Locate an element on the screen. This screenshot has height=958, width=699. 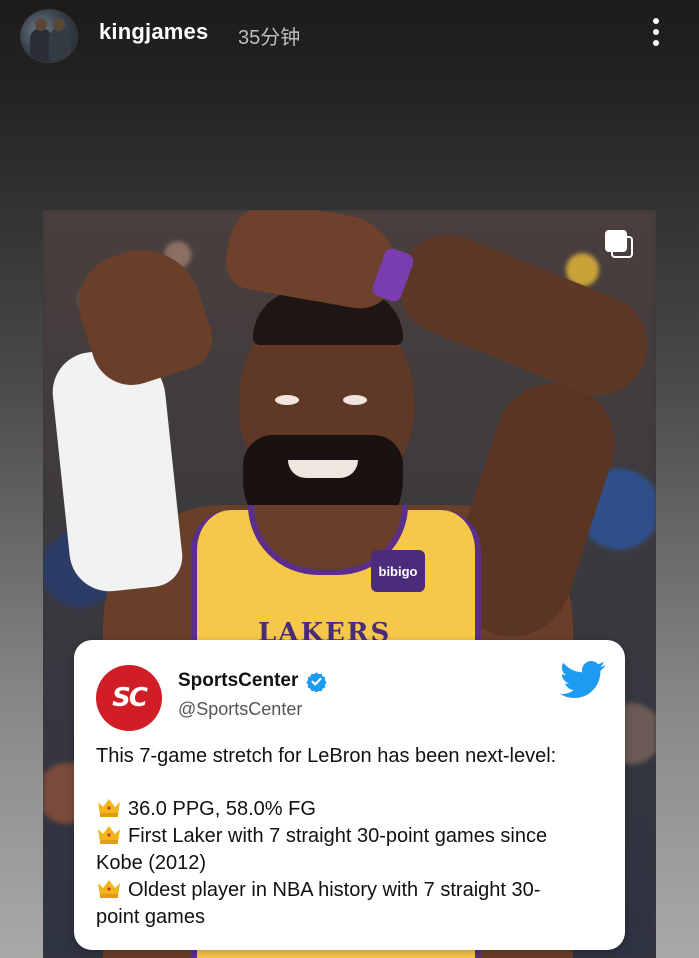
story-header: kingjames 35分钟 is located at coordinates (349, 36).